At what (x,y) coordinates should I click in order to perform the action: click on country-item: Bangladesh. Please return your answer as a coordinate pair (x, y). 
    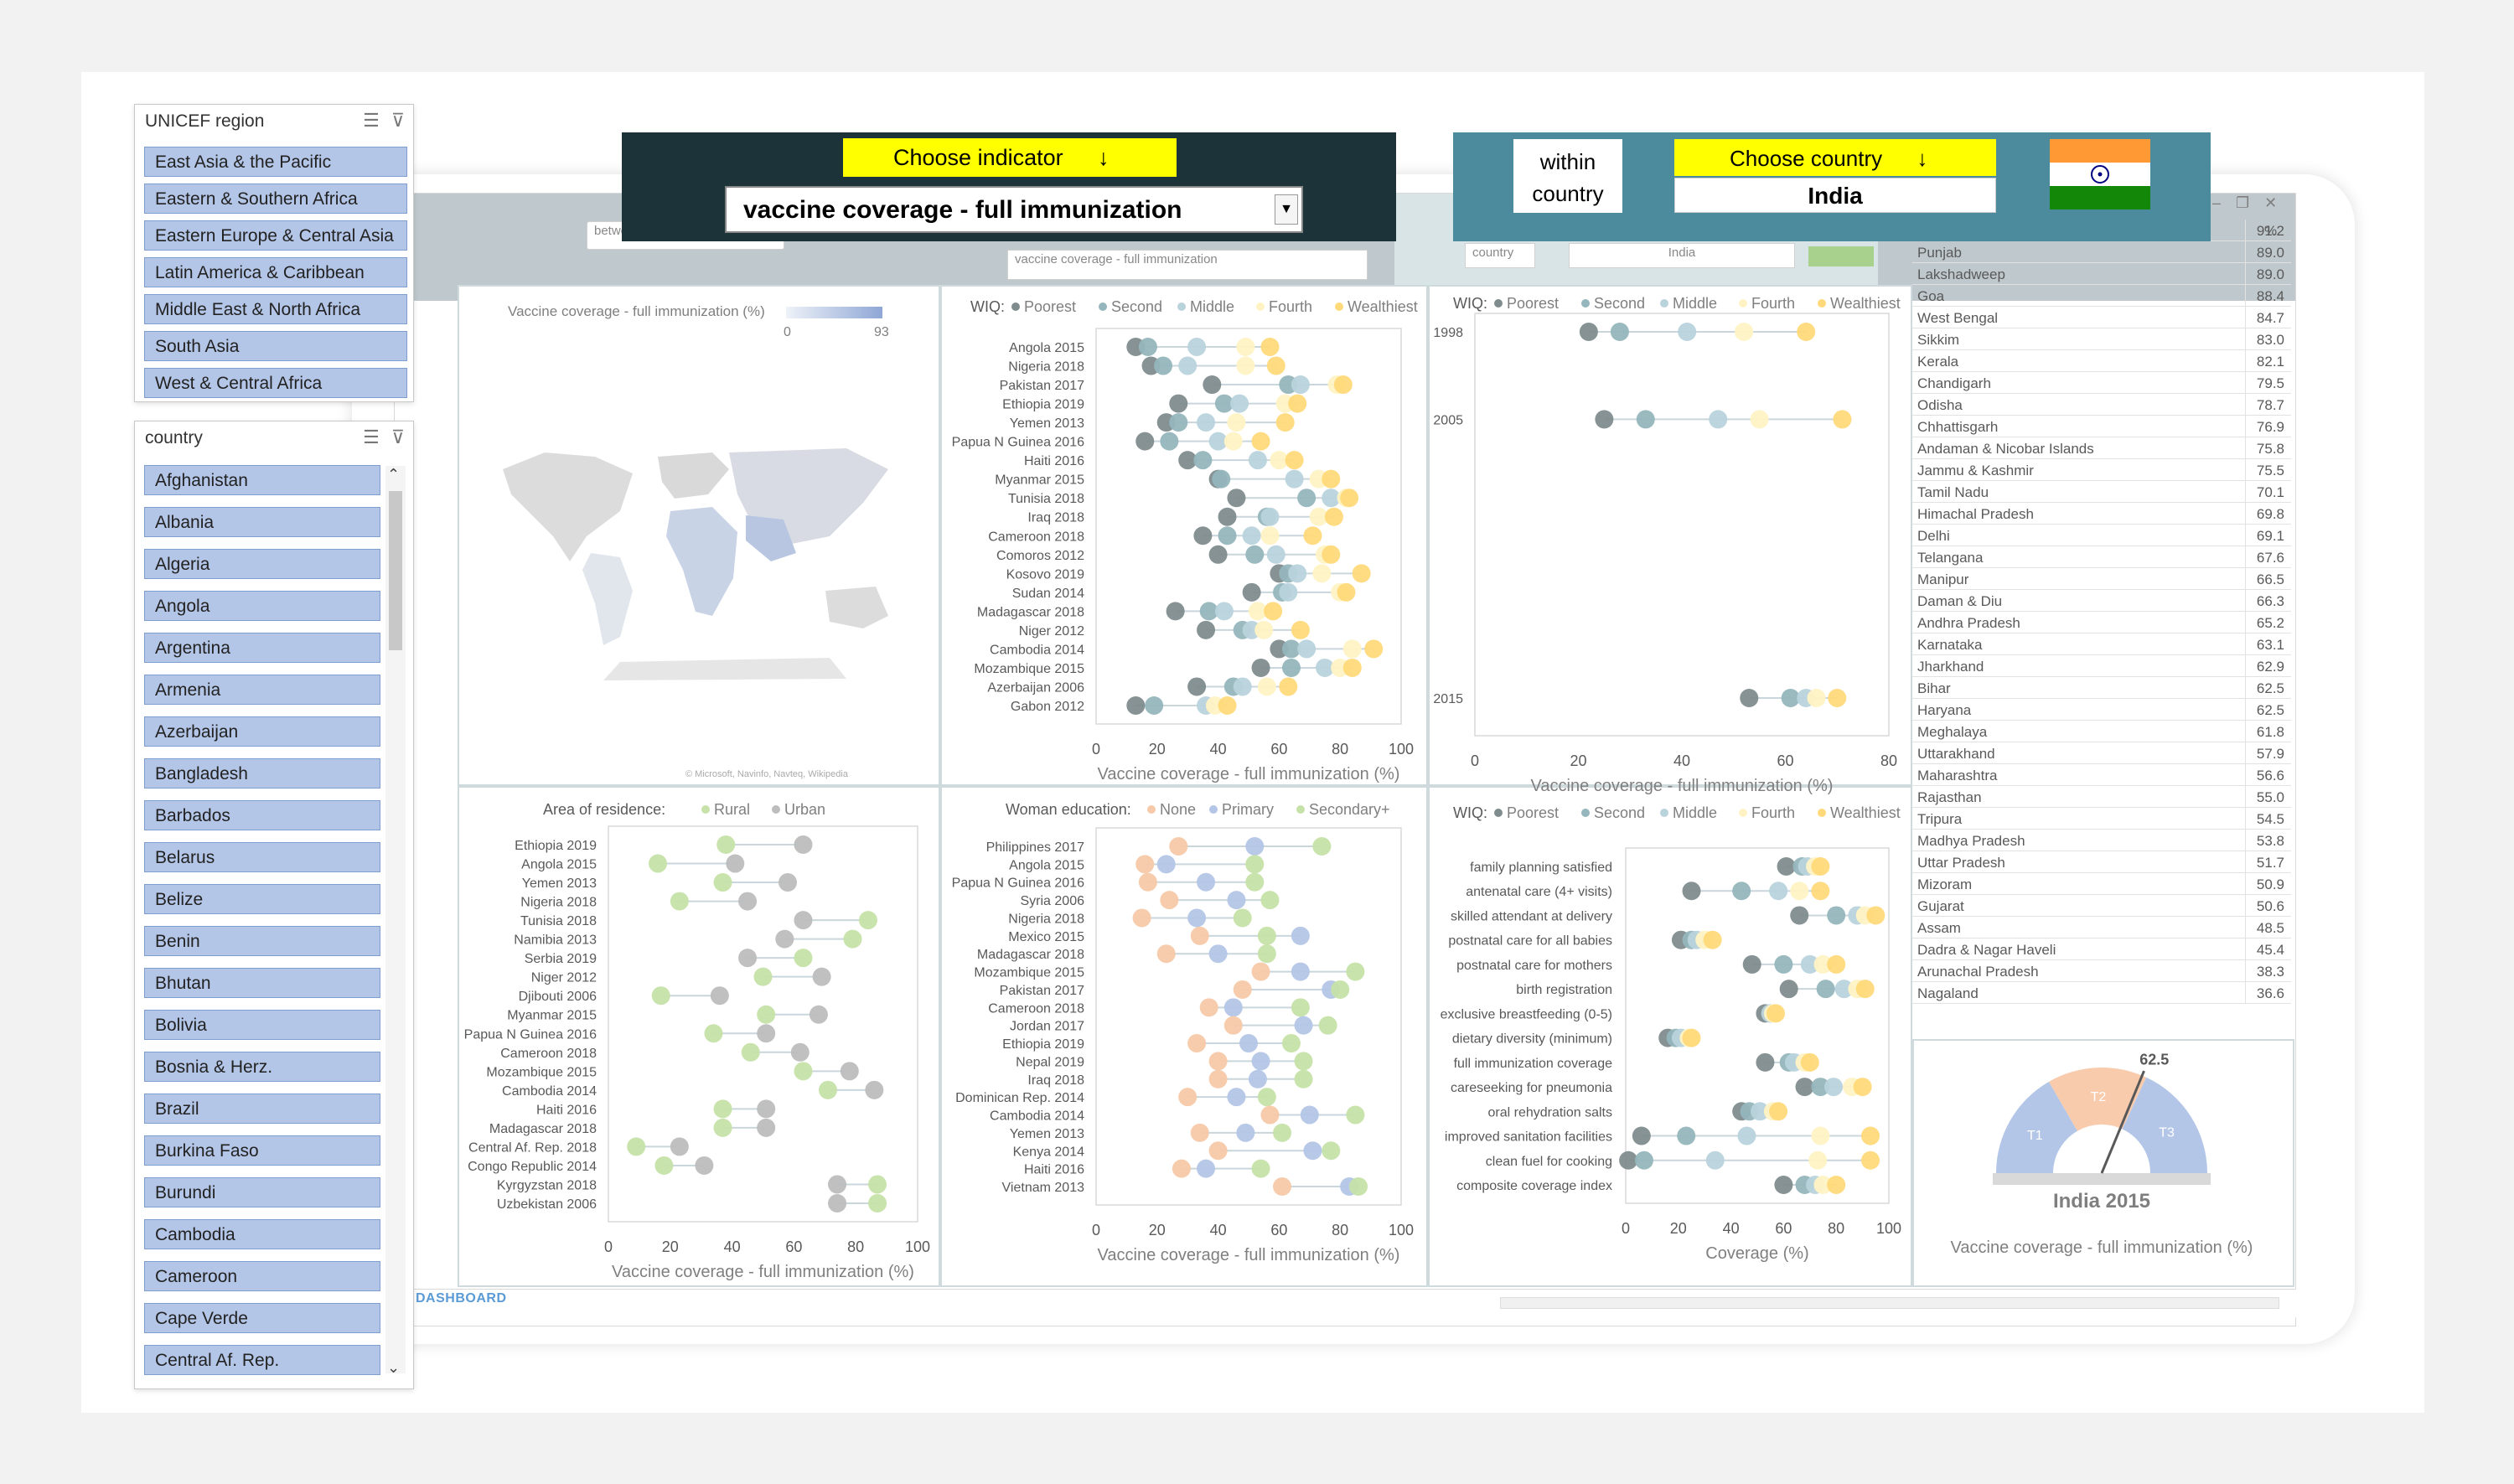
    Looking at the image, I should click on (262, 774).